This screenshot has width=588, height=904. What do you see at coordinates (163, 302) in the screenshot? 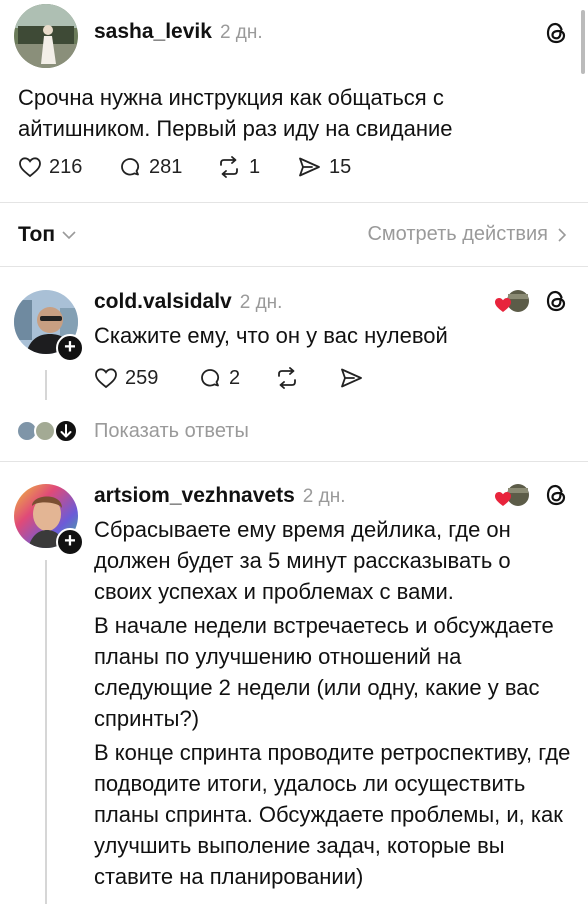
I see `reply-username: cold.valsidalv` at bounding box center [163, 302].